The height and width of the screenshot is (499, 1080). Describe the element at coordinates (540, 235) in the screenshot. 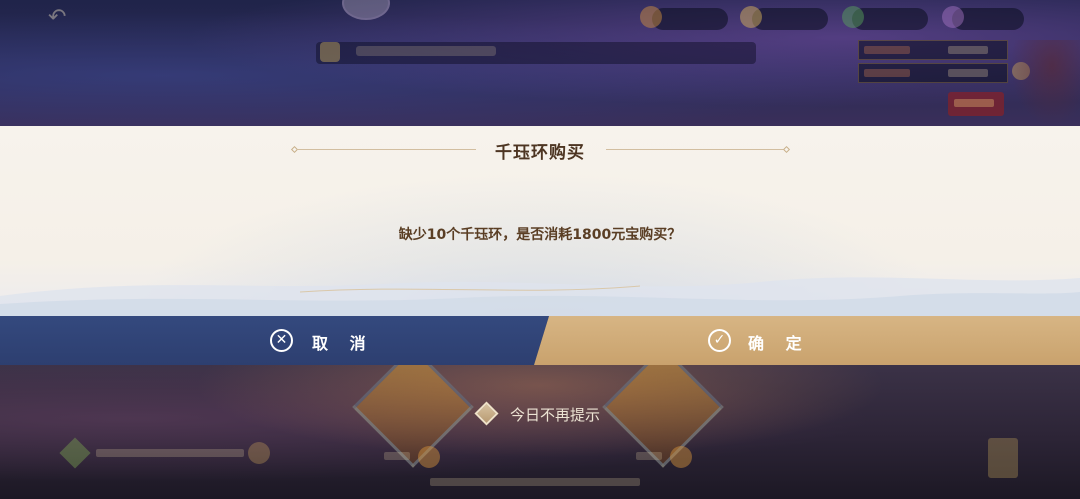

I see `dialog-message: 缺少10个千珏环，是否消耗1800元宝购买？` at that location.